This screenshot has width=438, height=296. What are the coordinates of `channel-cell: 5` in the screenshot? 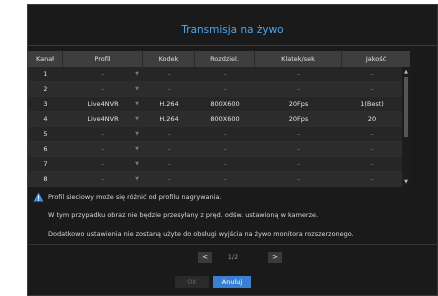 It's located at (45, 134).